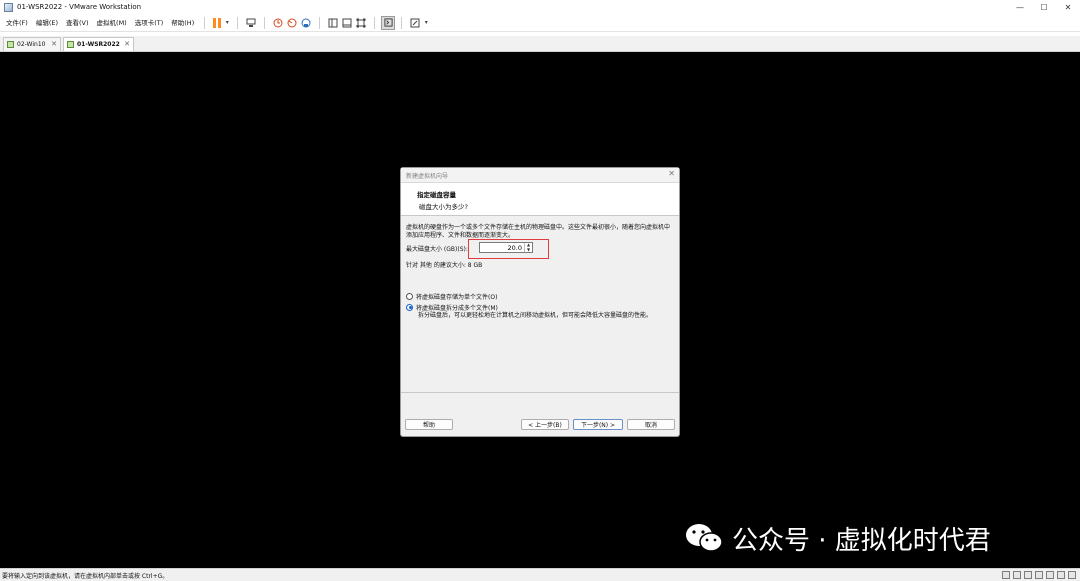 Image resolution: width=1080 pixels, height=581 pixels. What do you see at coordinates (85, 576) in the screenshot?
I see `status-text: 要将输入定向到该虚拟机，请在虚拟机内部单击或按 Ctrl+G。` at bounding box center [85, 576].